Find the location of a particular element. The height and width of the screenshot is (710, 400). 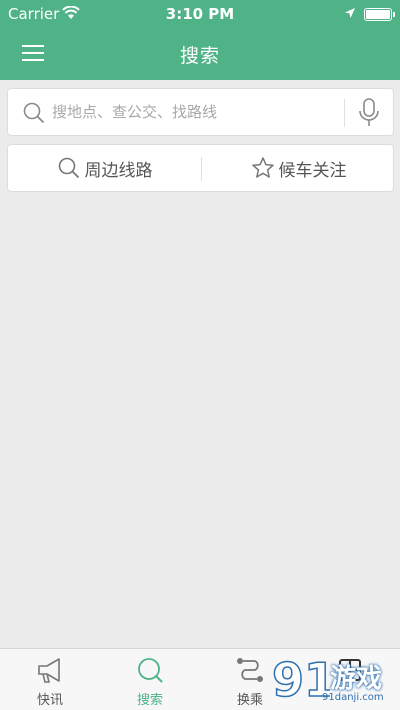

page-title: 搜索 is located at coordinates (199, 56).